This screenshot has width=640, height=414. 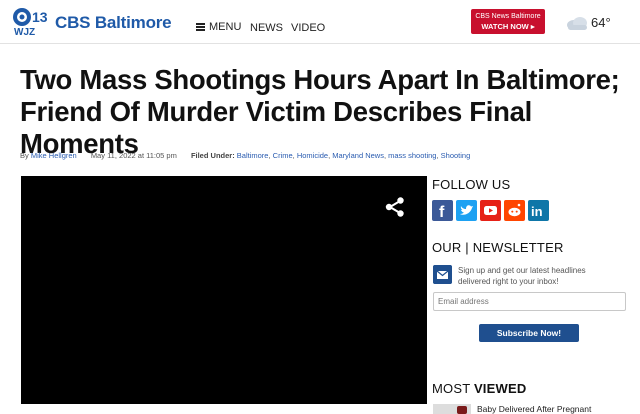 I want to click on linkedin-icon: in, so click(x=538, y=210).